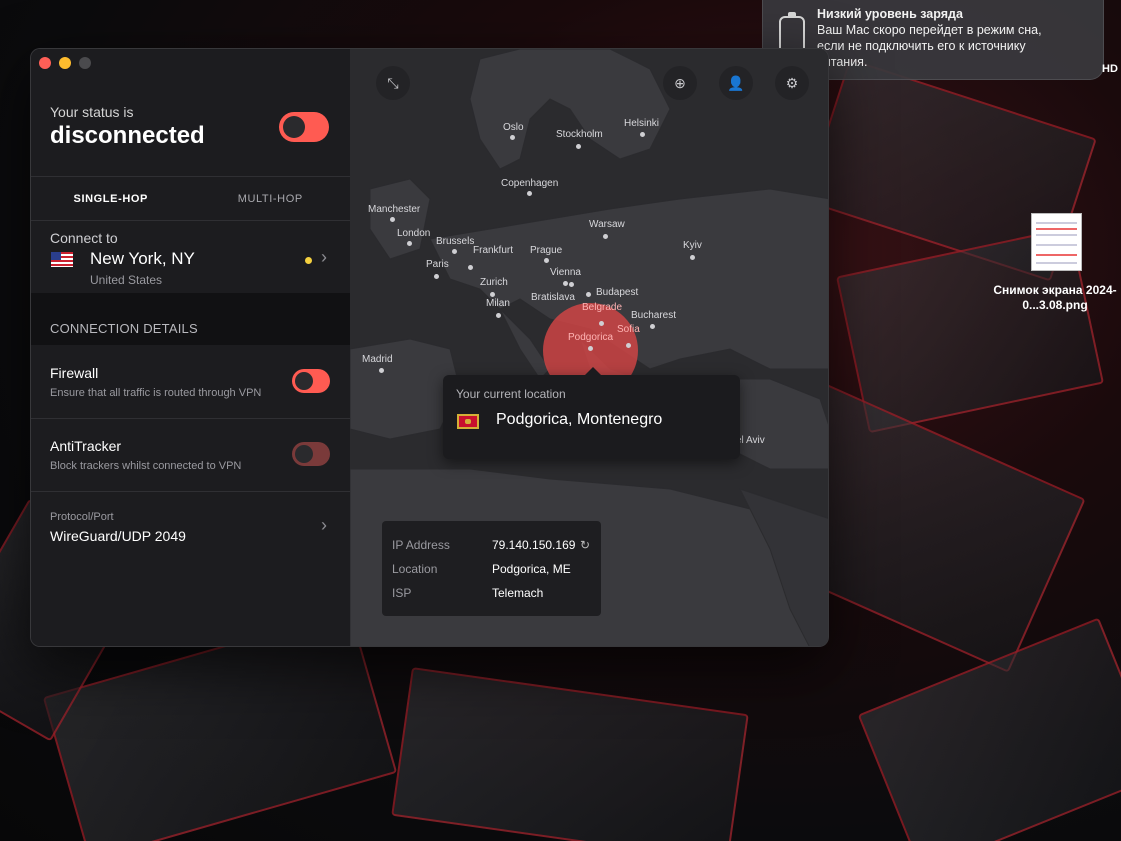  I want to click on notification-title: Низкий уровень заряда, so click(890, 14).